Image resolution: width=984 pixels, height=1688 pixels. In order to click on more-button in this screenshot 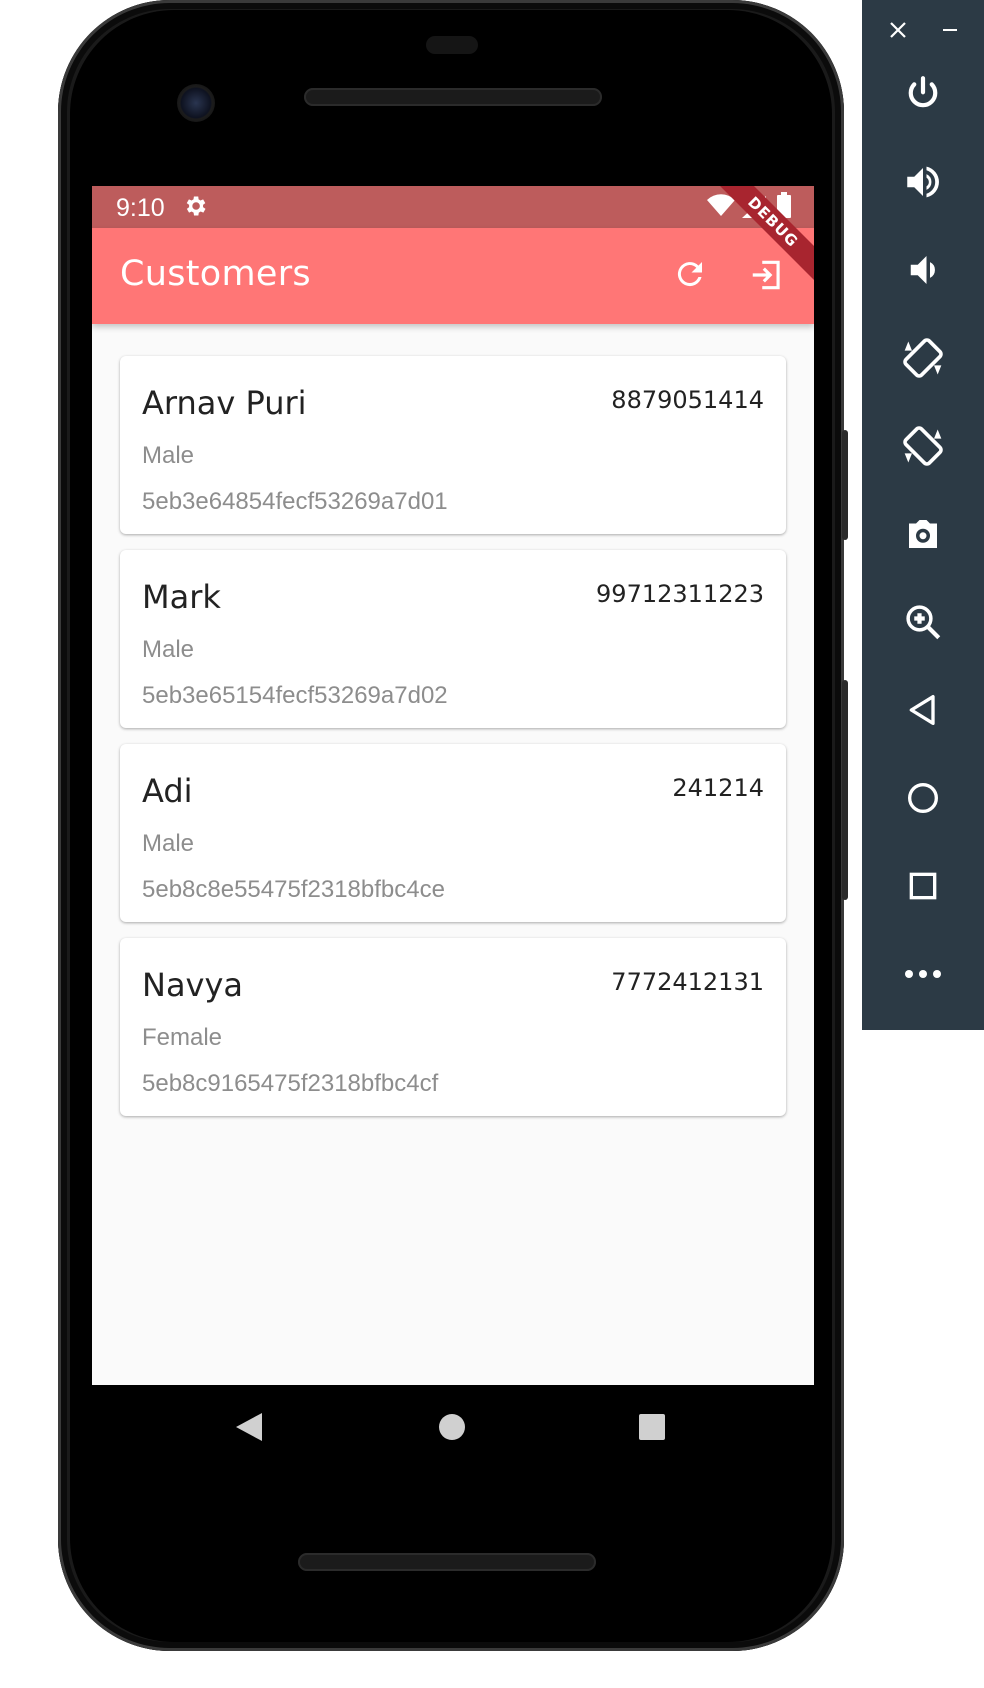, I will do `click(923, 976)`.